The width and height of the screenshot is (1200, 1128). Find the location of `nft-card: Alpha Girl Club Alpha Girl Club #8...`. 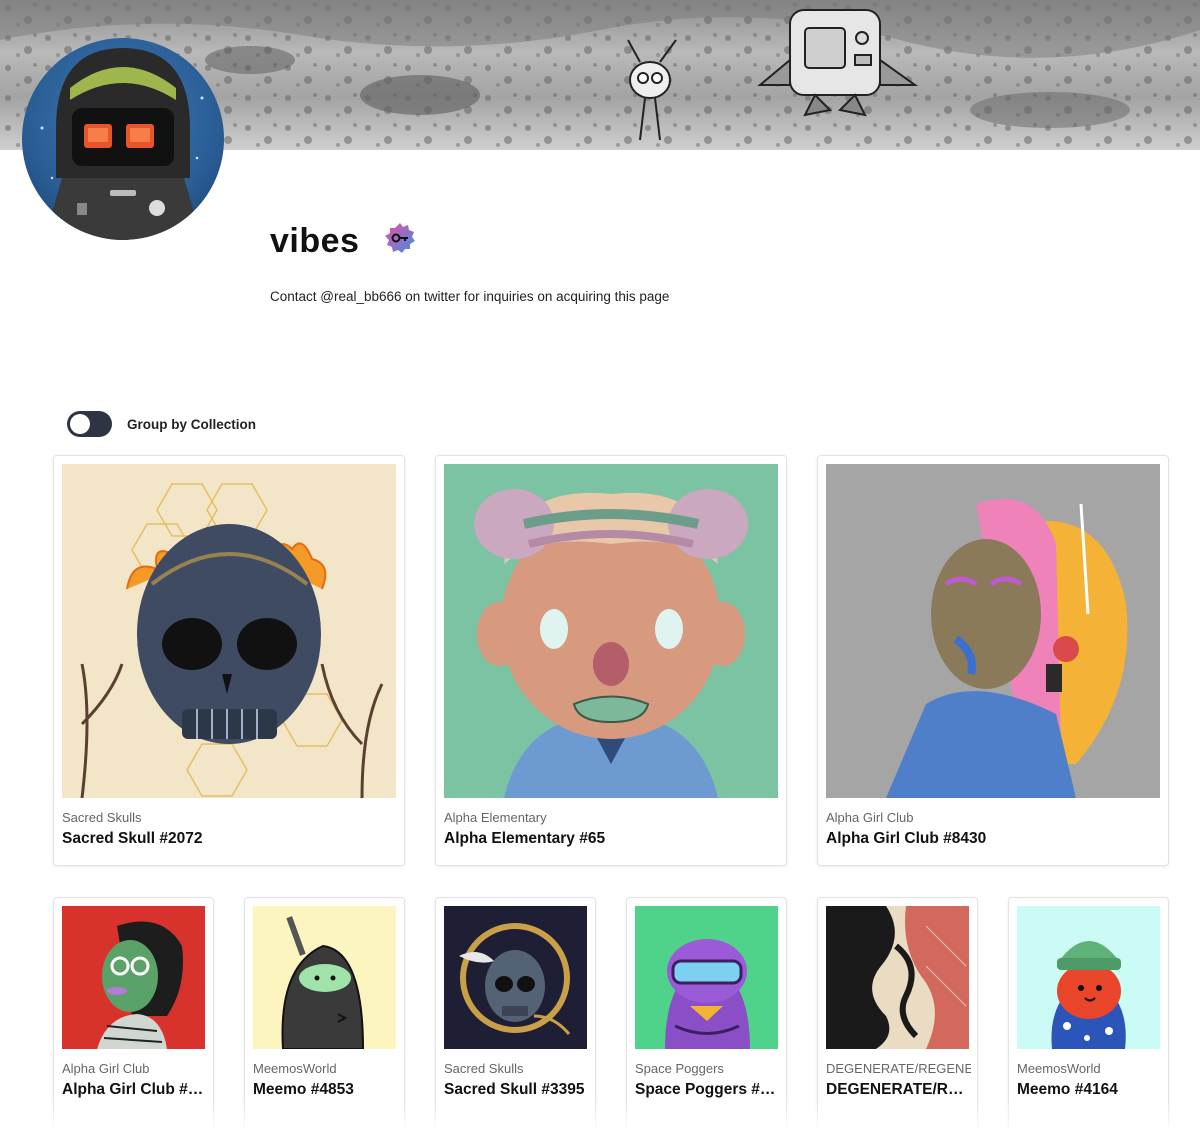

nft-card: Alpha Girl Club Alpha Girl Club #8... is located at coordinates (133, 1012).